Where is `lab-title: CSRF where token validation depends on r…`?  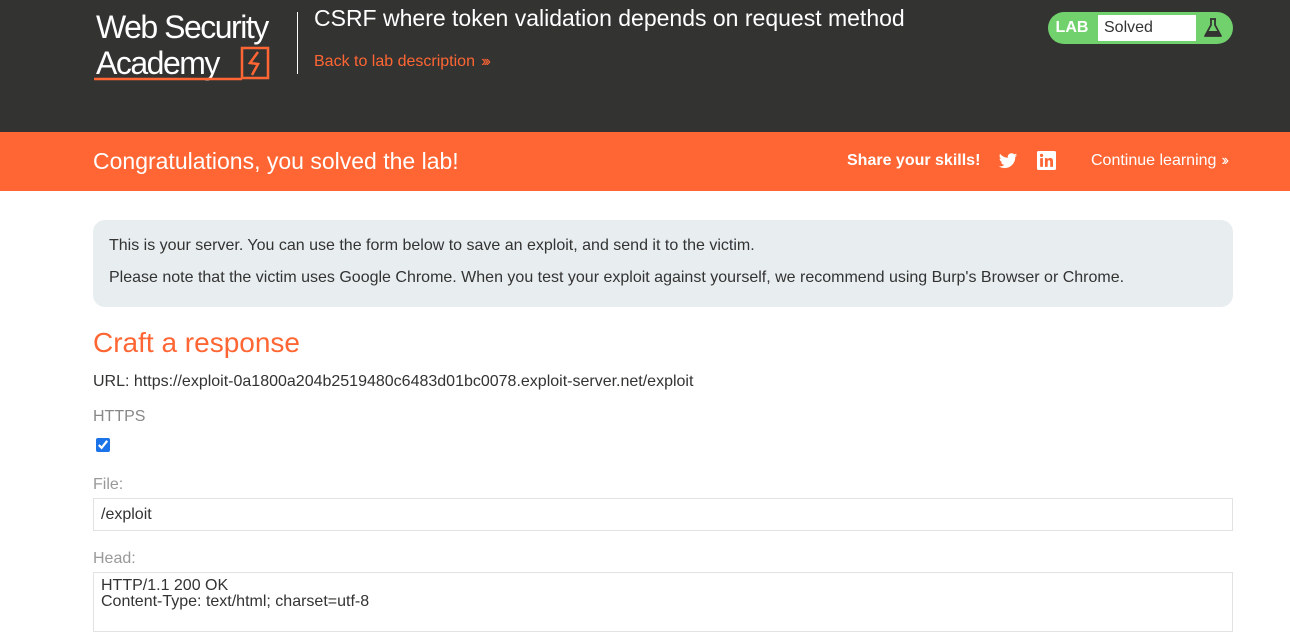
lab-title: CSRF where token validation depends on r… is located at coordinates (609, 18).